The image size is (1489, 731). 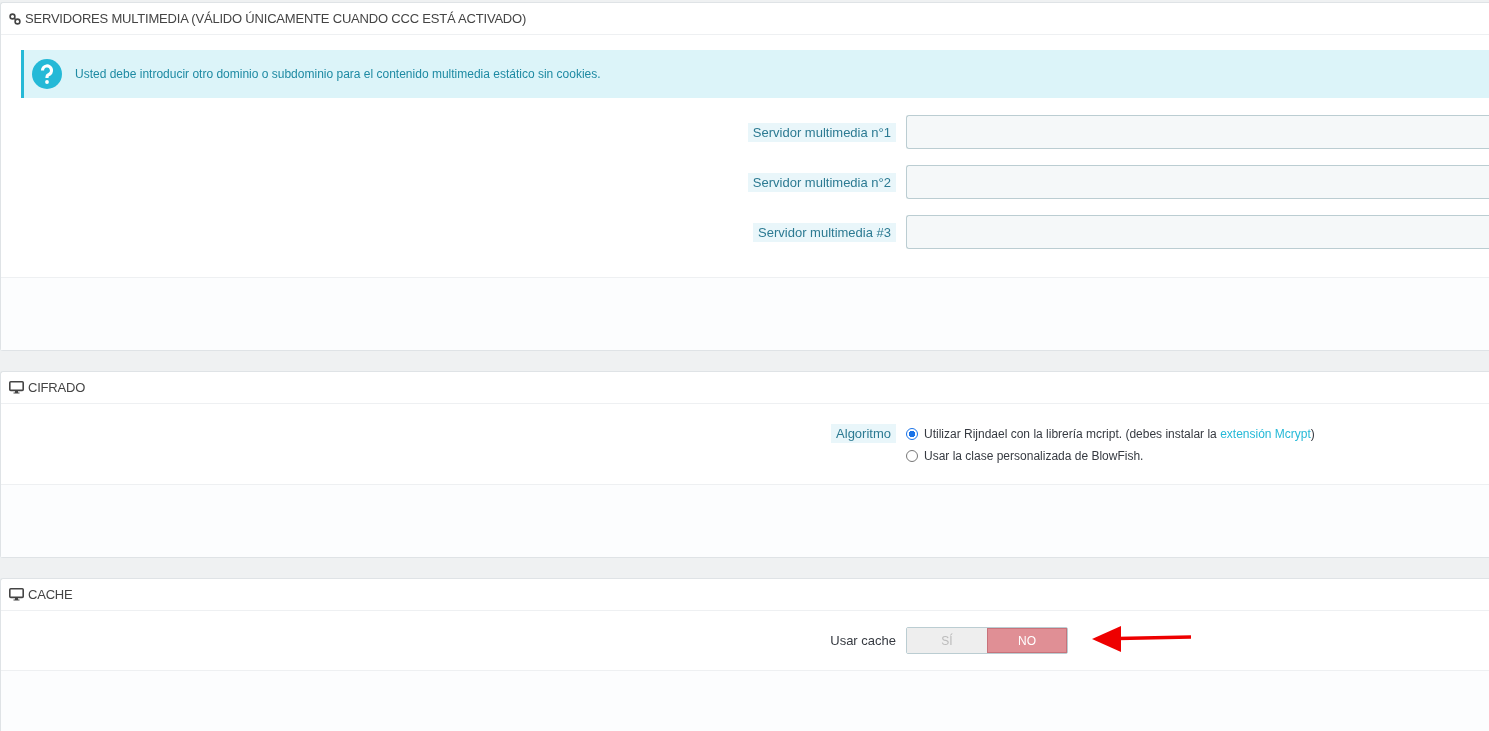 What do you see at coordinates (47, 74) in the screenshot?
I see `question-icon` at bounding box center [47, 74].